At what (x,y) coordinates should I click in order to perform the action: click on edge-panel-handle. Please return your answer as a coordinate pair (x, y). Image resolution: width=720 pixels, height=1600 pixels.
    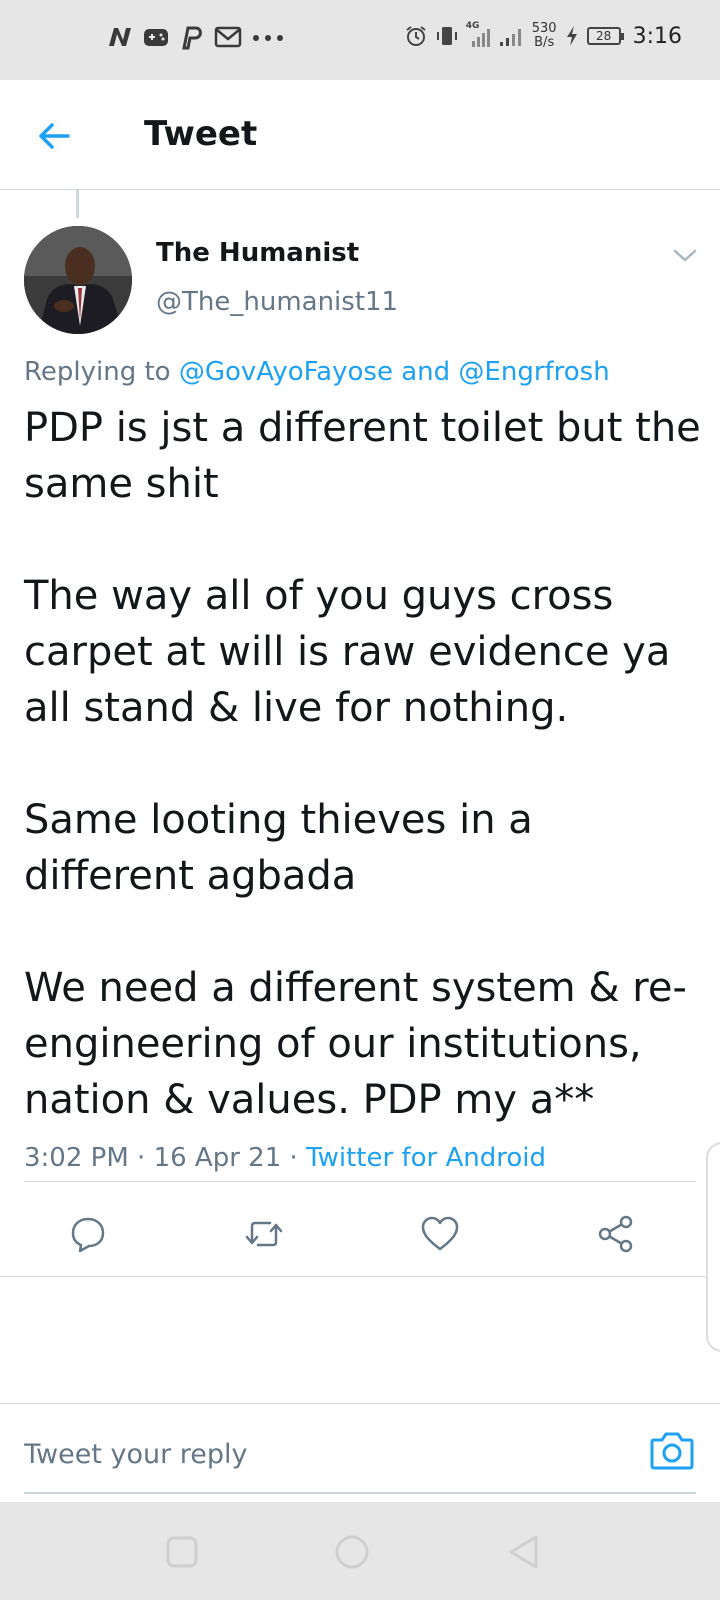
    Looking at the image, I should click on (713, 1247).